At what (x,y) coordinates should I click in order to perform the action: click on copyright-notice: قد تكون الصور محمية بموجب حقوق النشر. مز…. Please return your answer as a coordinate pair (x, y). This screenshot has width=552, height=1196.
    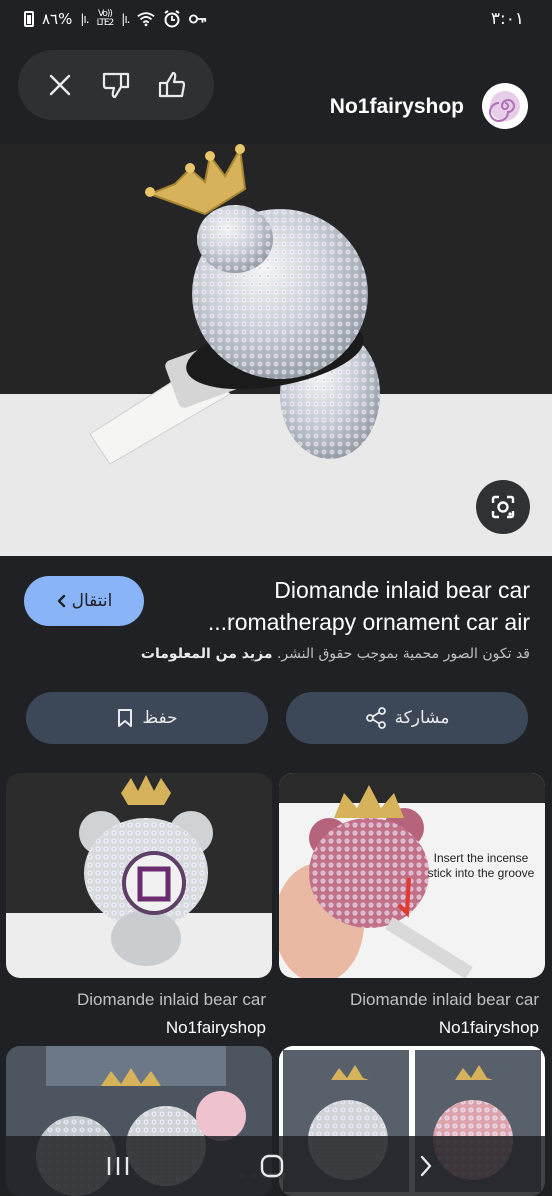
    Looking at the image, I should click on (276, 654).